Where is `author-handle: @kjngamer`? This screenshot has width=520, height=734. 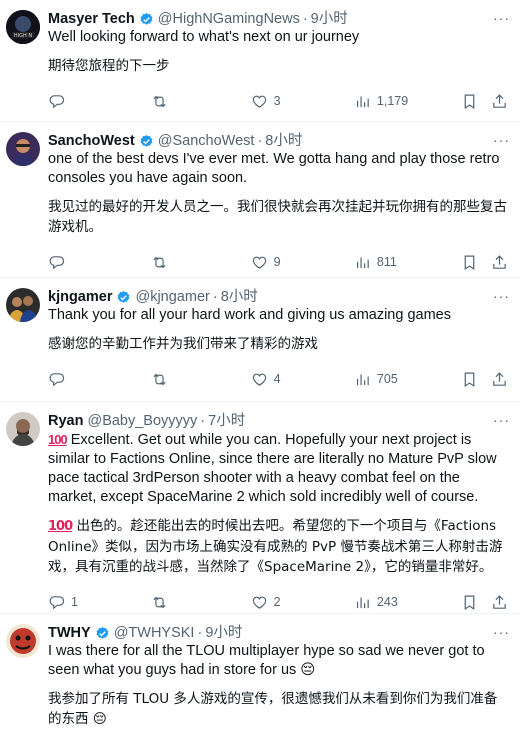
author-handle: @kjngamer is located at coordinates (172, 297).